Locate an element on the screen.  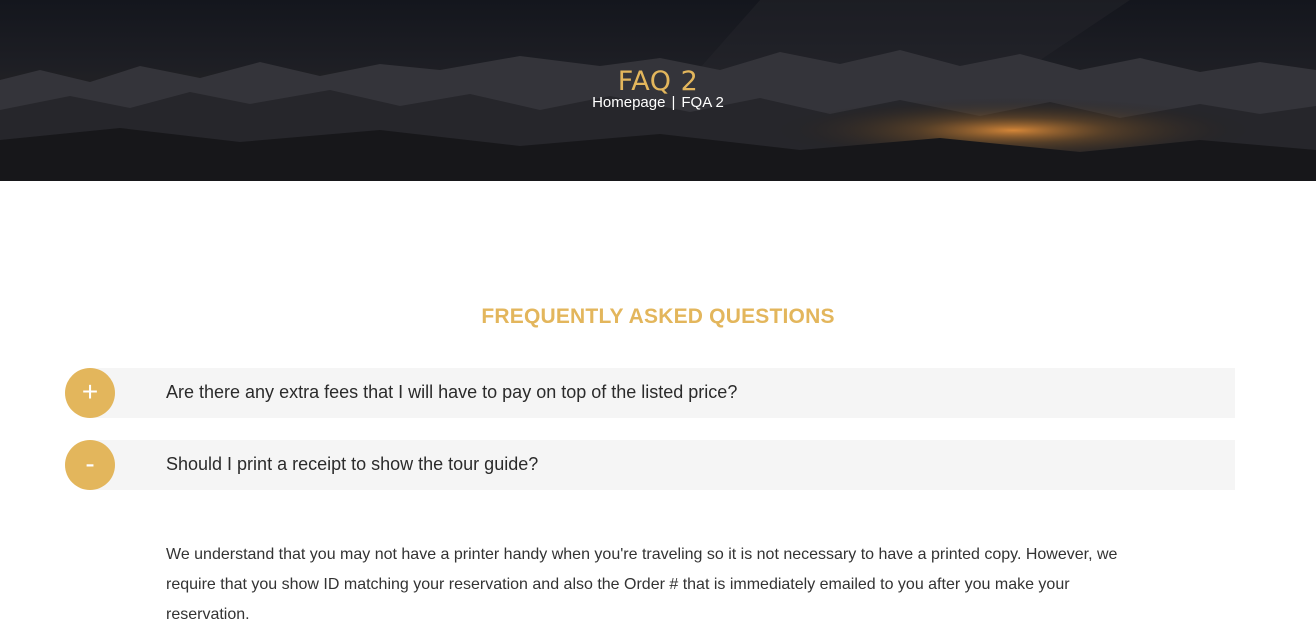
collapse-icon: - is located at coordinates (90, 465).